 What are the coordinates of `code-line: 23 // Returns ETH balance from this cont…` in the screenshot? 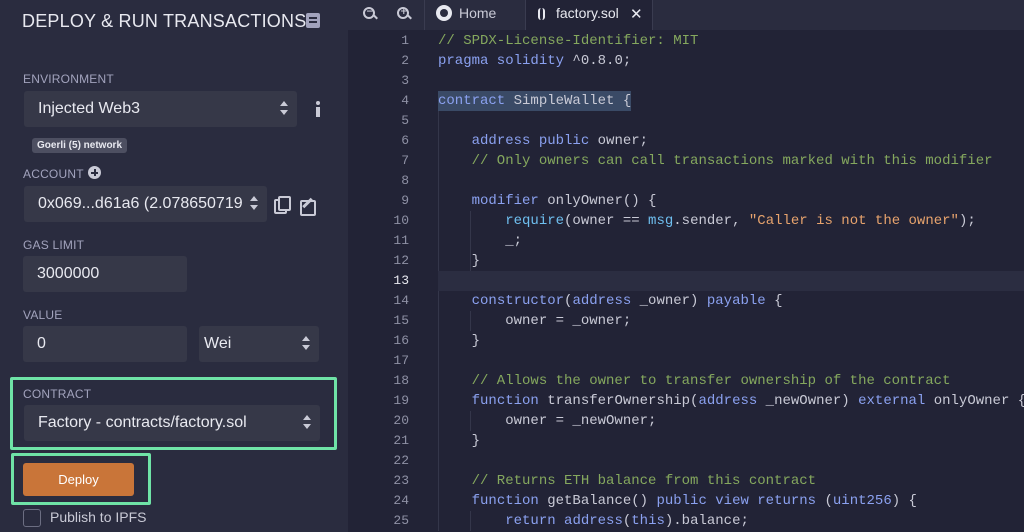 It's located at (686, 481).